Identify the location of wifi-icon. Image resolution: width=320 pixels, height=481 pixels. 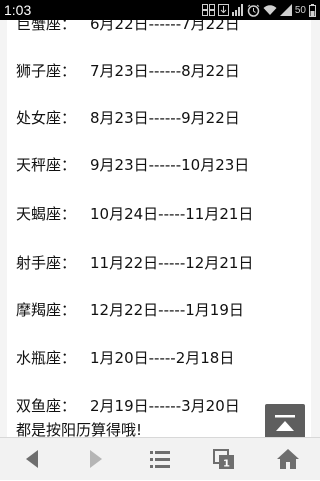
(270, 10).